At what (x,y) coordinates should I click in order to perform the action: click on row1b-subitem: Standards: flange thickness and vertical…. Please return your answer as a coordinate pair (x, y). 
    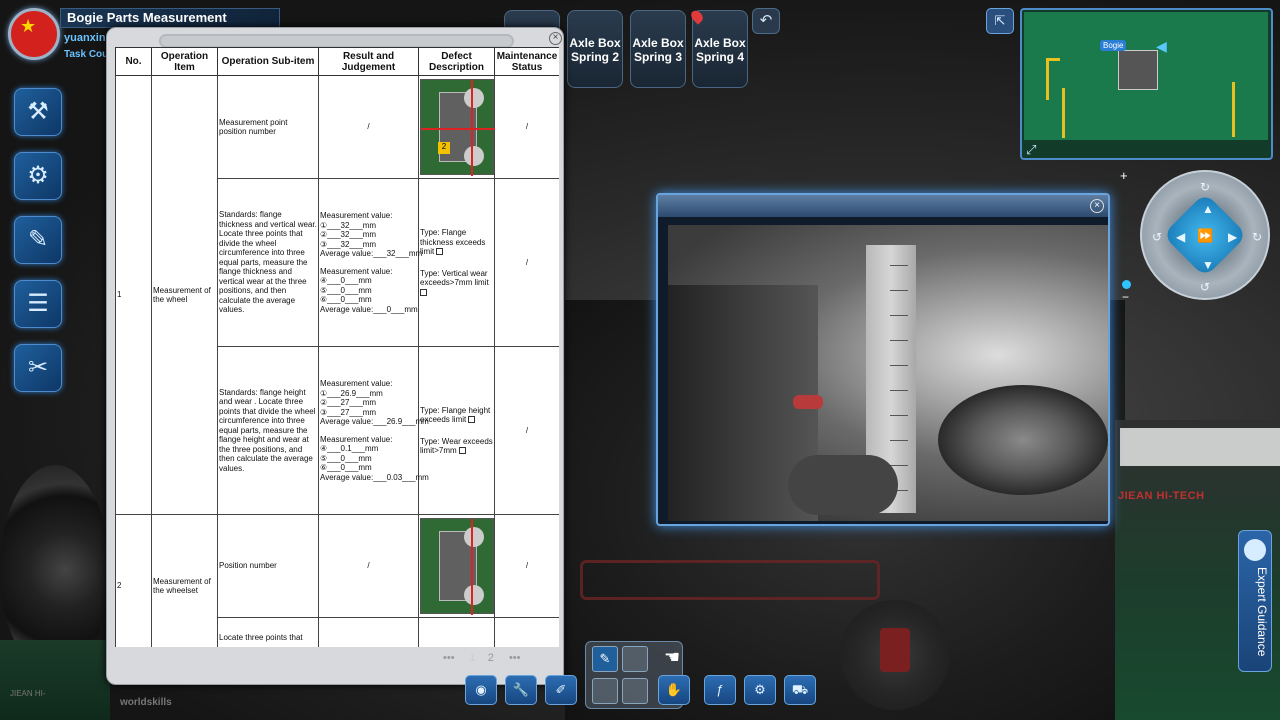
    Looking at the image, I should click on (268, 262).